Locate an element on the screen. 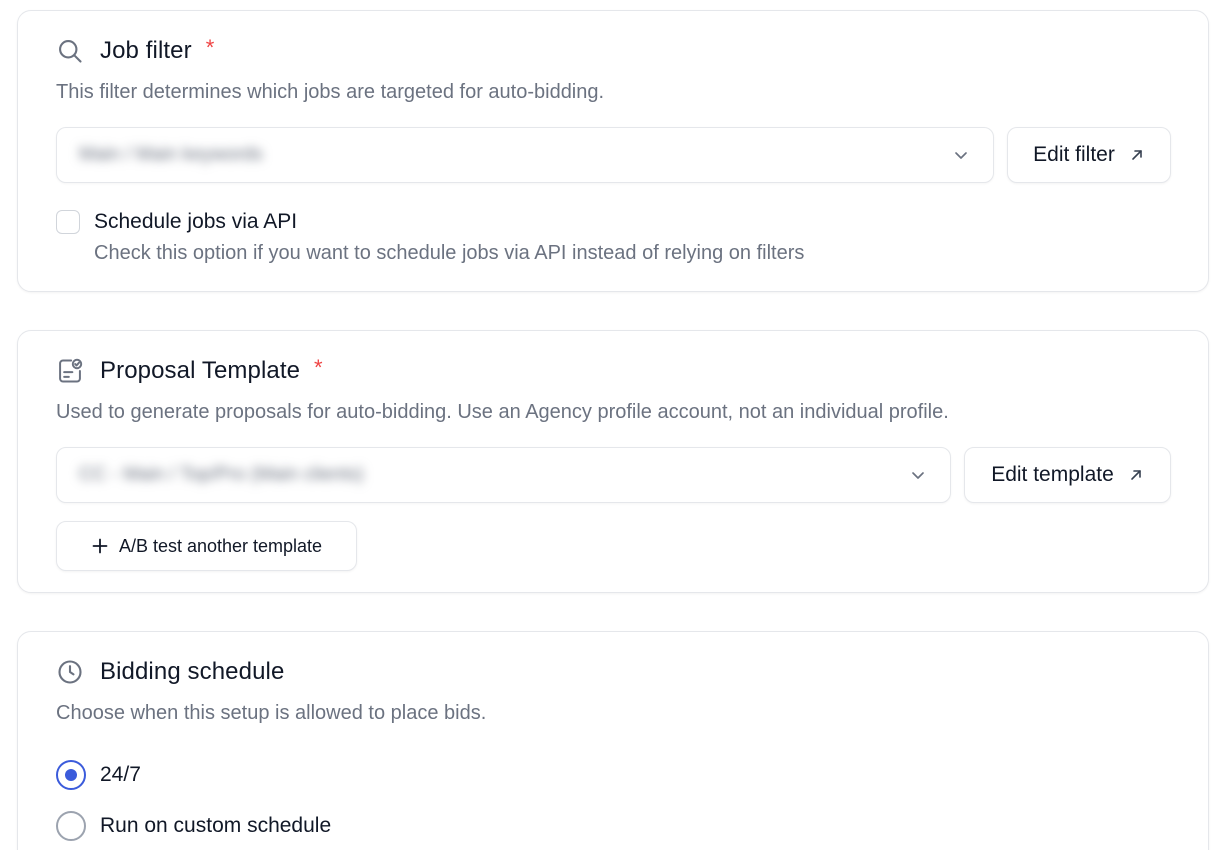 The image size is (1225, 850). schedule-option-24-7: 24/7 is located at coordinates (98, 775).